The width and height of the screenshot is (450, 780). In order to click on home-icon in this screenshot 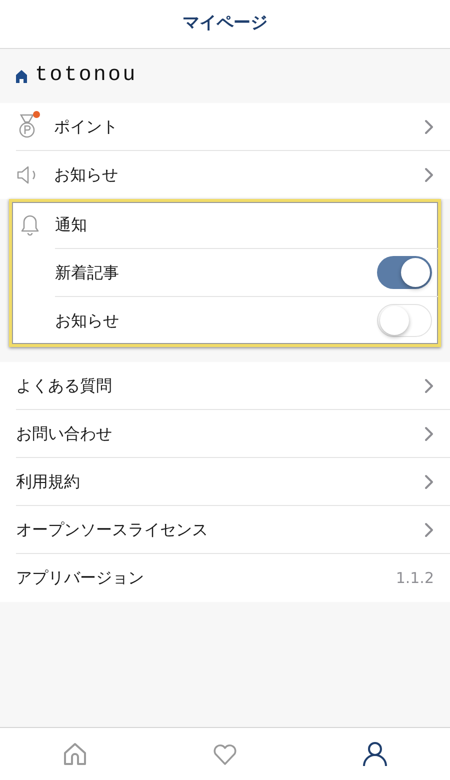, I will do `click(75, 754)`.